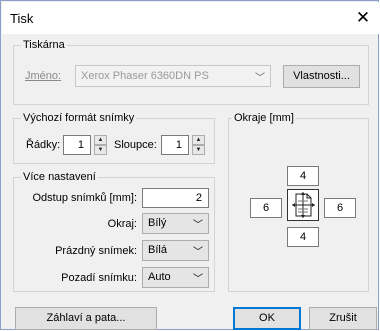 Image resolution: width=380 pixels, height=331 pixels. Describe the element at coordinates (135, 145) in the screenshot. I see `cols-label: Sloupce:` at that location.